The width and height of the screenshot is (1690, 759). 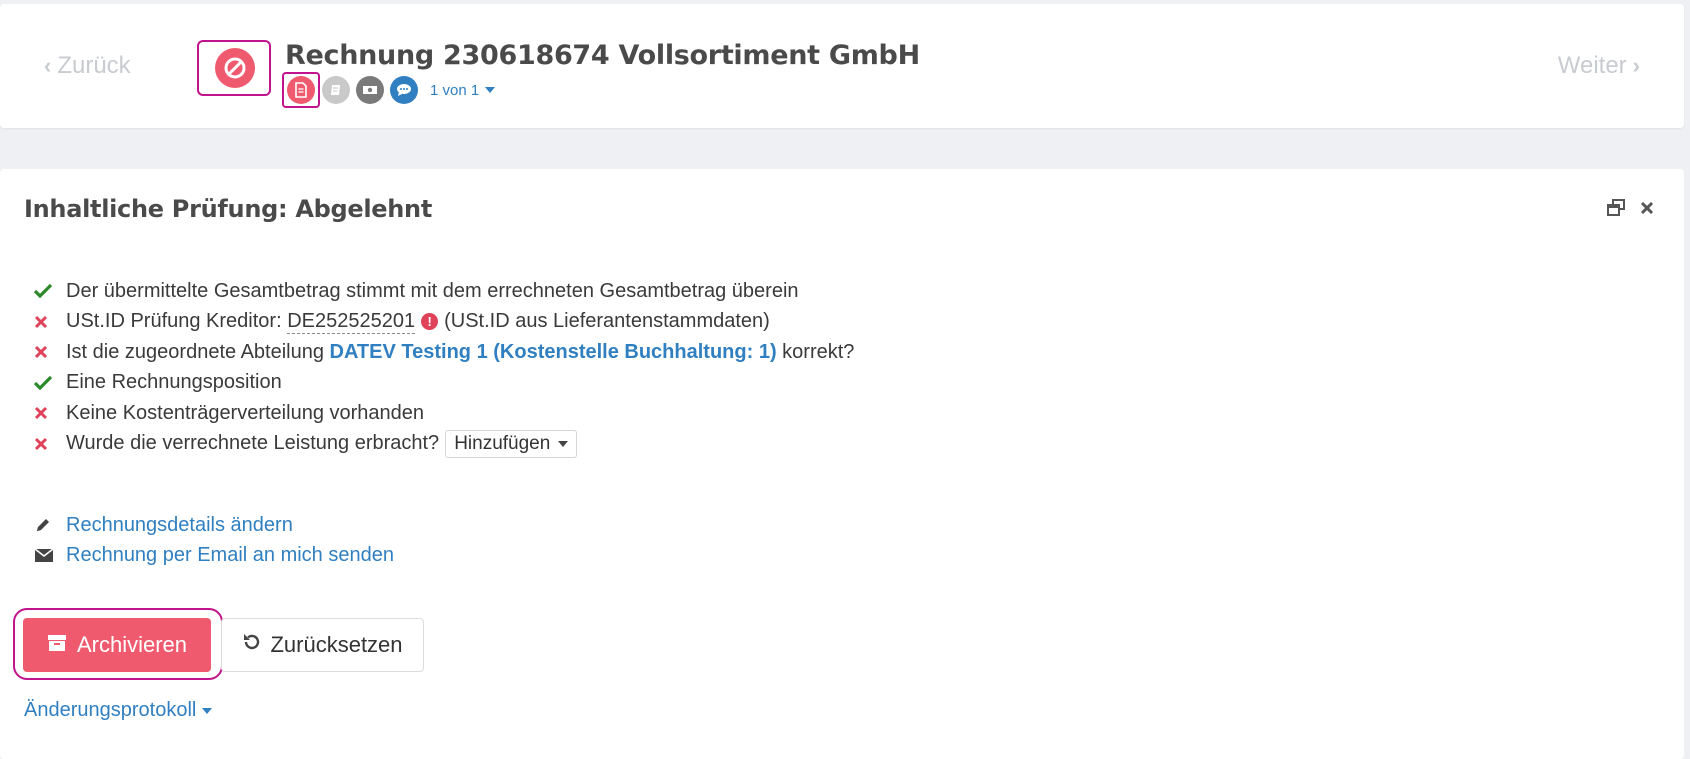 What do you see at coordinates (1616, 210) in the screenshot?
I see `restore-window-icon` at bounding box center [1616, 210].